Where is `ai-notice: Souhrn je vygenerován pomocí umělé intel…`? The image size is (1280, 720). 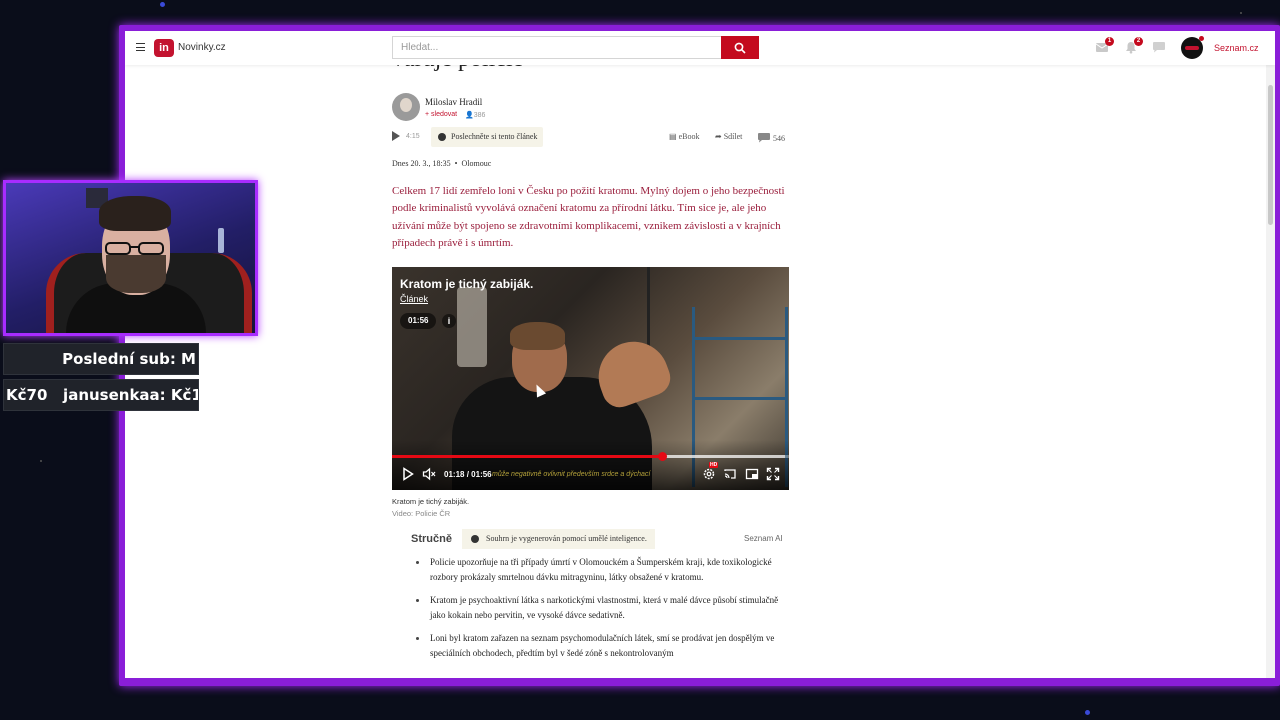 ai-notice: Souhrn je vygenerován pomocí umělé intel… is located at coordinates (558, 539).